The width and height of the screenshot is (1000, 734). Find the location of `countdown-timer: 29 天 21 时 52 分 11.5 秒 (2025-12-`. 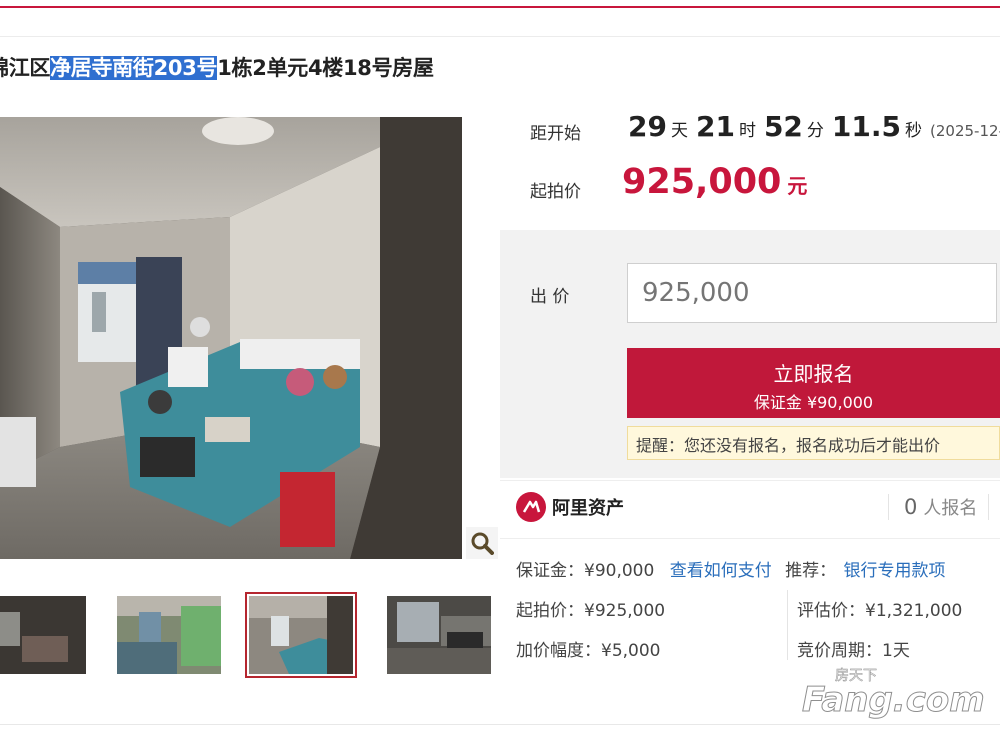

countdown-timer: 29 天 21 时 52 分 11.5 秒 (2025-12- is located at coordinates (814, 126).